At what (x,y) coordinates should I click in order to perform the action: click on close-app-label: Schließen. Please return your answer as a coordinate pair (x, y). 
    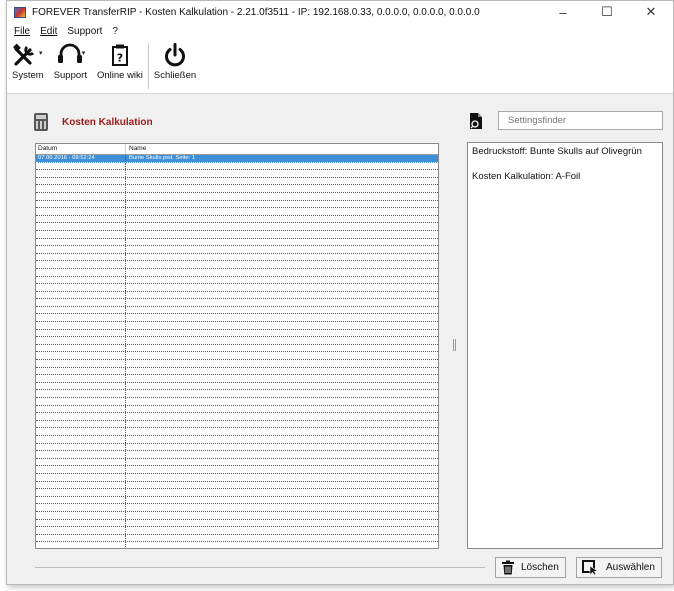
    Looking at the image, I should click on (175, 75).